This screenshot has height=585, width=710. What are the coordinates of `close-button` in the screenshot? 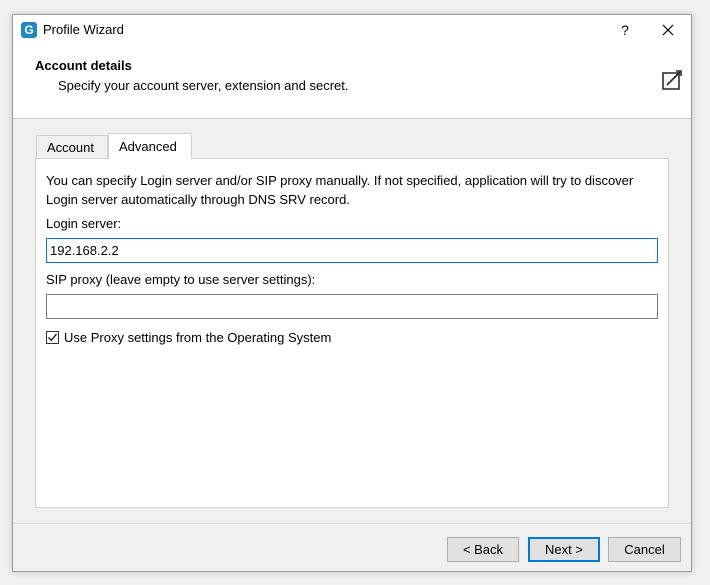 It's located at (668, 30).